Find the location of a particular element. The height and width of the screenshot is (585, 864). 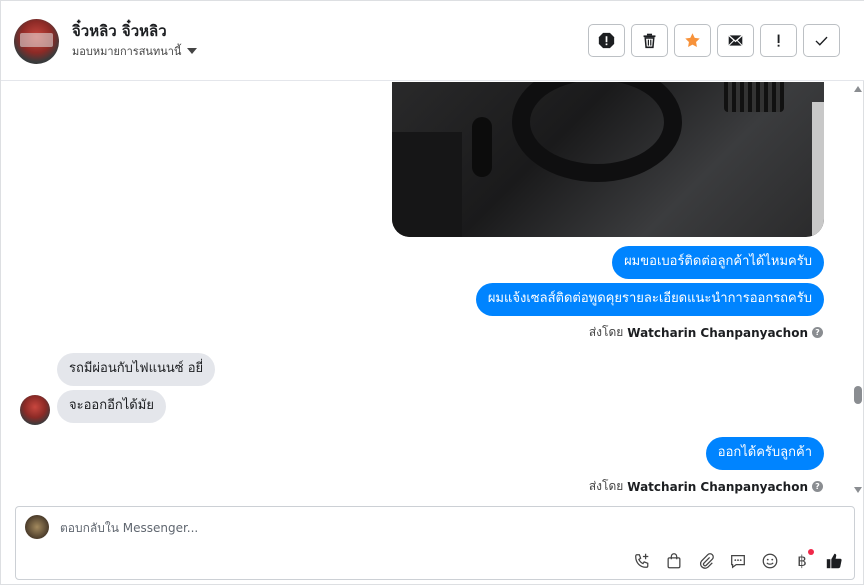

scroll-down-arrow-icon is located at coordinates (858, 490).